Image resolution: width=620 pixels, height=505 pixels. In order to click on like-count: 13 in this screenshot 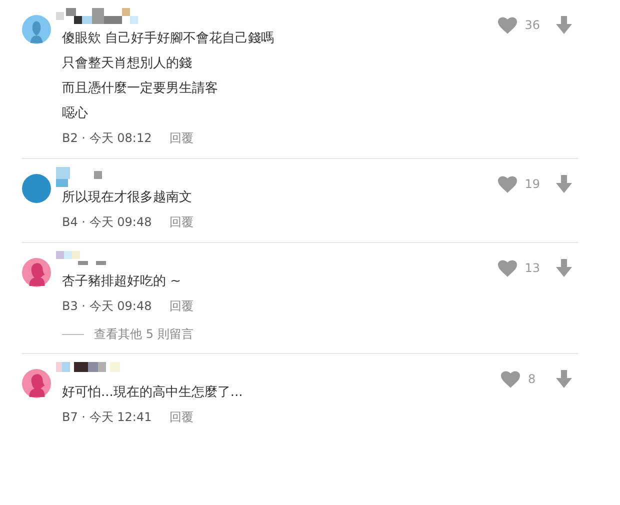, I will do `click(532, 268)`.